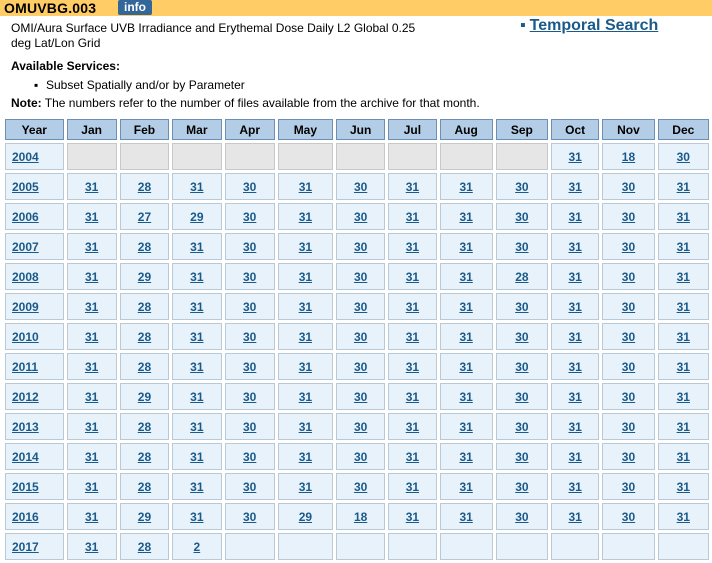 This screenshot has height=563, width=712. What do you see at coordinates (25, 187) in the screenshot?
I see `year-link: 2005` at bounding box center [25, 187].